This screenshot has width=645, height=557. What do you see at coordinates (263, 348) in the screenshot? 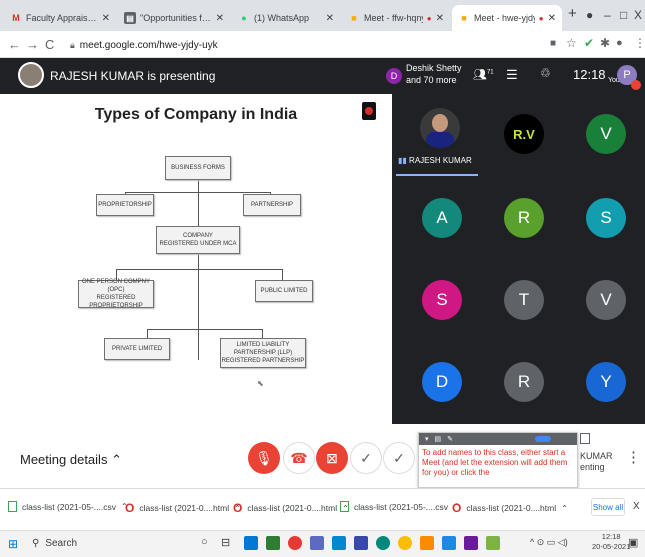
I see `node-label: LIMITED LIABILITY PARTNERSHIP (LLP)` at bounding box center [263, 348].